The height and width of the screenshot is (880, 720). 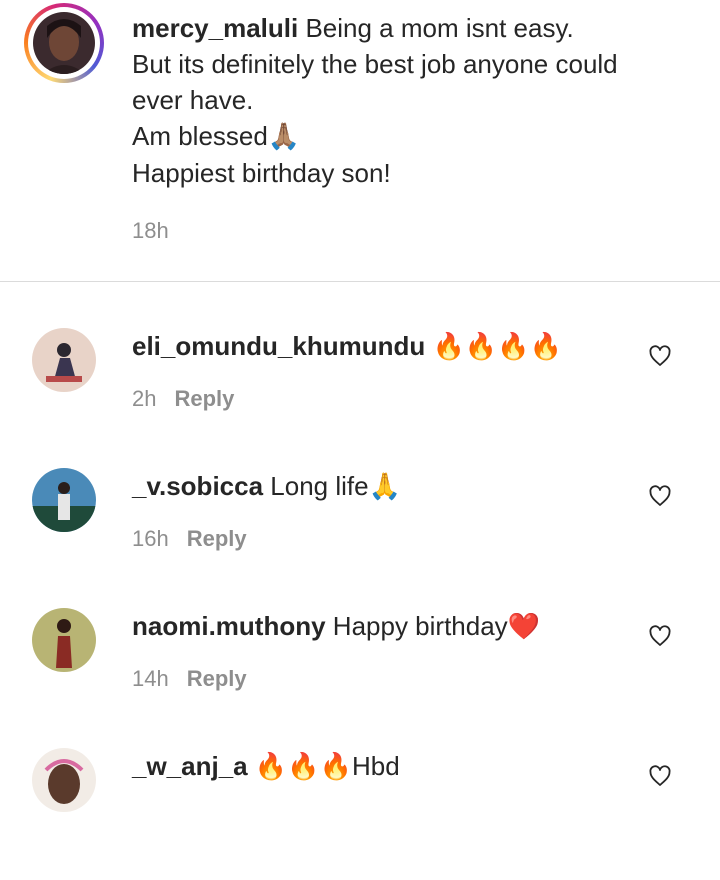 What do you see at coordinates (278, 346) in the screenshot?
I see `comment-username: eli_omundu_khumundu` at bounding box center [278, 346].